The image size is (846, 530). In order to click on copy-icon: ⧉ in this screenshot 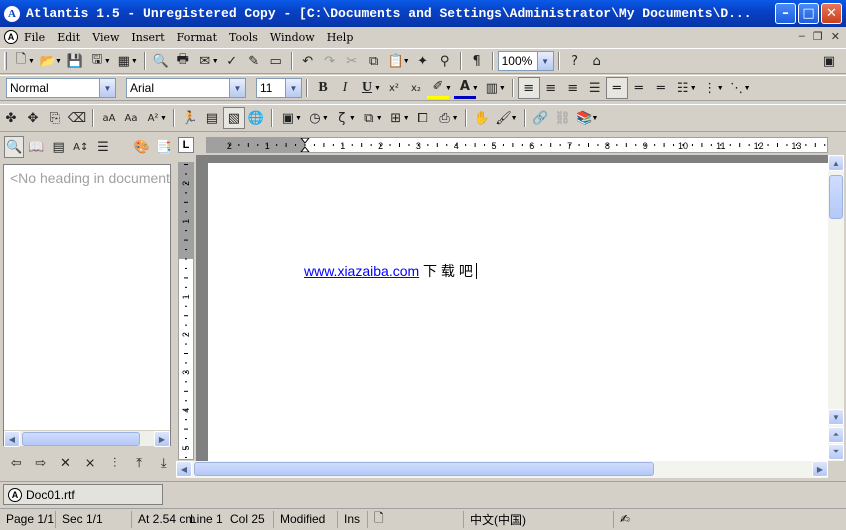, I will do `click(374, 61)`.